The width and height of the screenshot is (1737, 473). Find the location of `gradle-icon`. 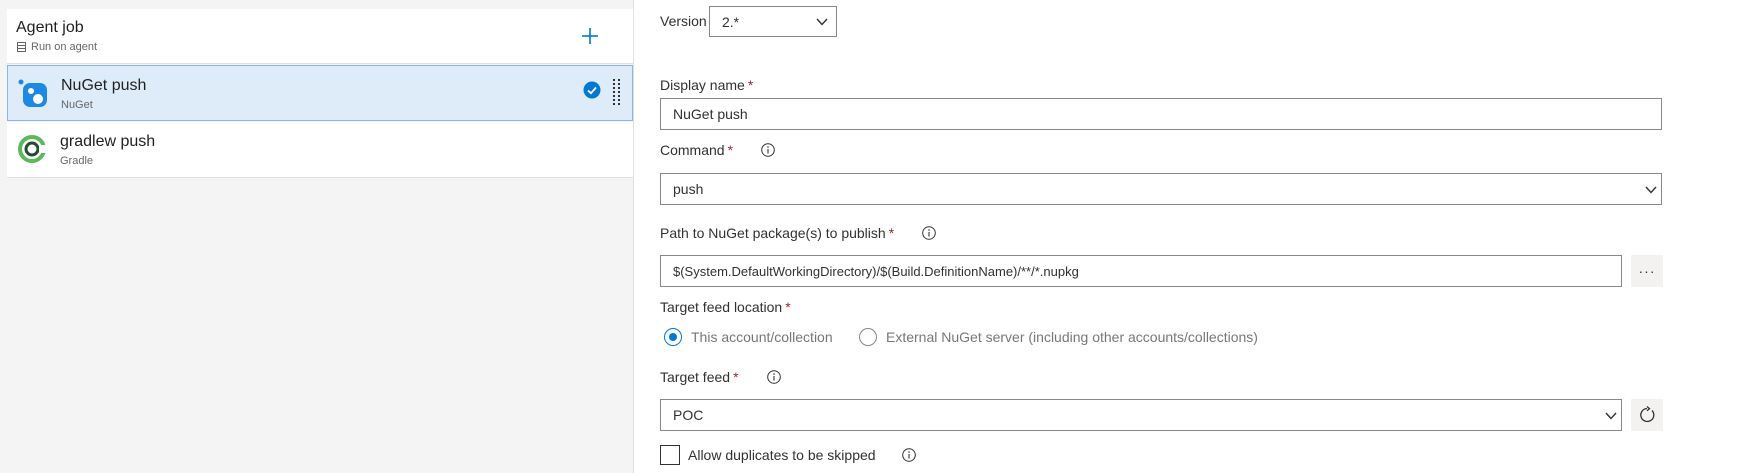

gradle-icon is located at coordinates (32, 149).